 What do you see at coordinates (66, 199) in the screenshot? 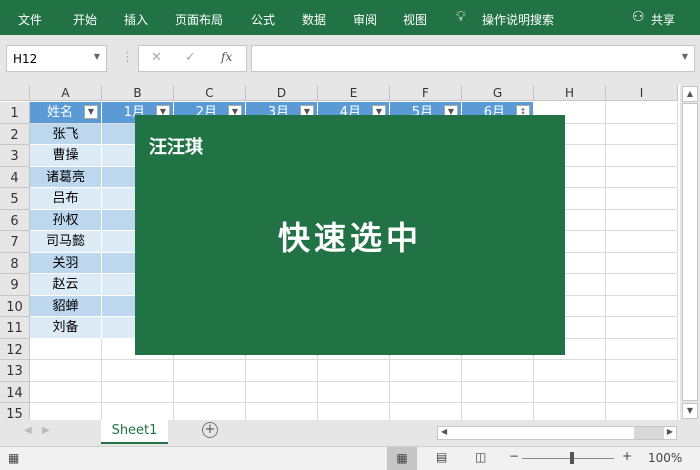
I see `cell: 吕布` at bounding box center [66, 199].